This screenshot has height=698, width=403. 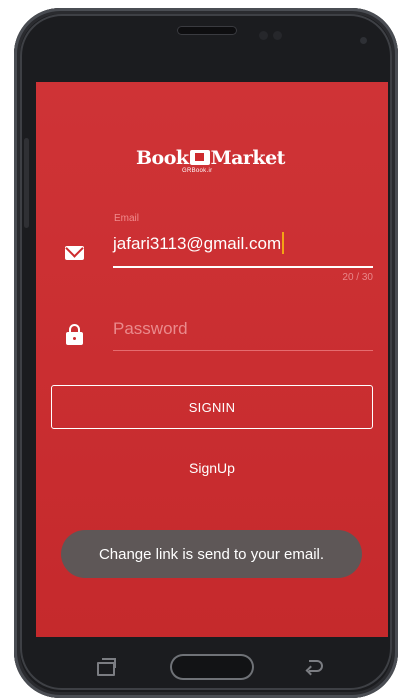 What do you see at coordinates (243, 329) in the screenshot?
I see `password-field` at bounding box center [243, 329].